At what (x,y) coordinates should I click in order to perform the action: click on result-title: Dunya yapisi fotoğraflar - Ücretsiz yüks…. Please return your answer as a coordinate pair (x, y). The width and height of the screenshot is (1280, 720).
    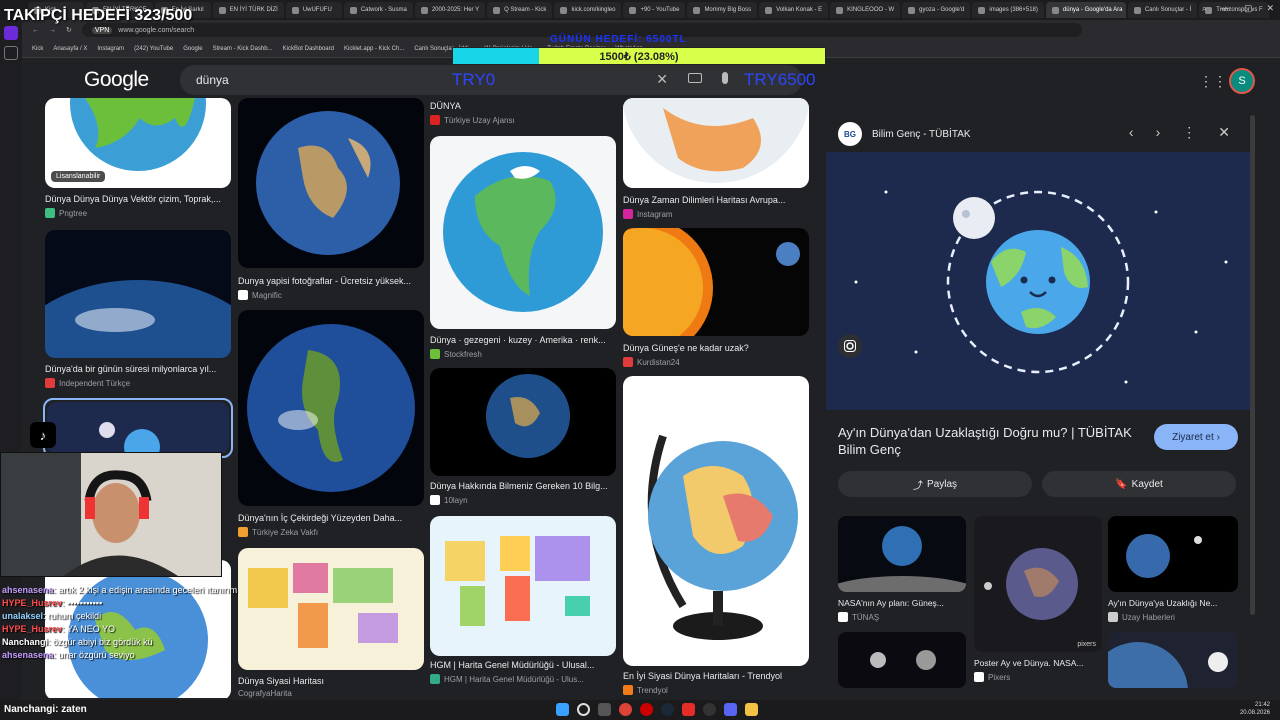
    Looking at the image, I should click on (331, 281).